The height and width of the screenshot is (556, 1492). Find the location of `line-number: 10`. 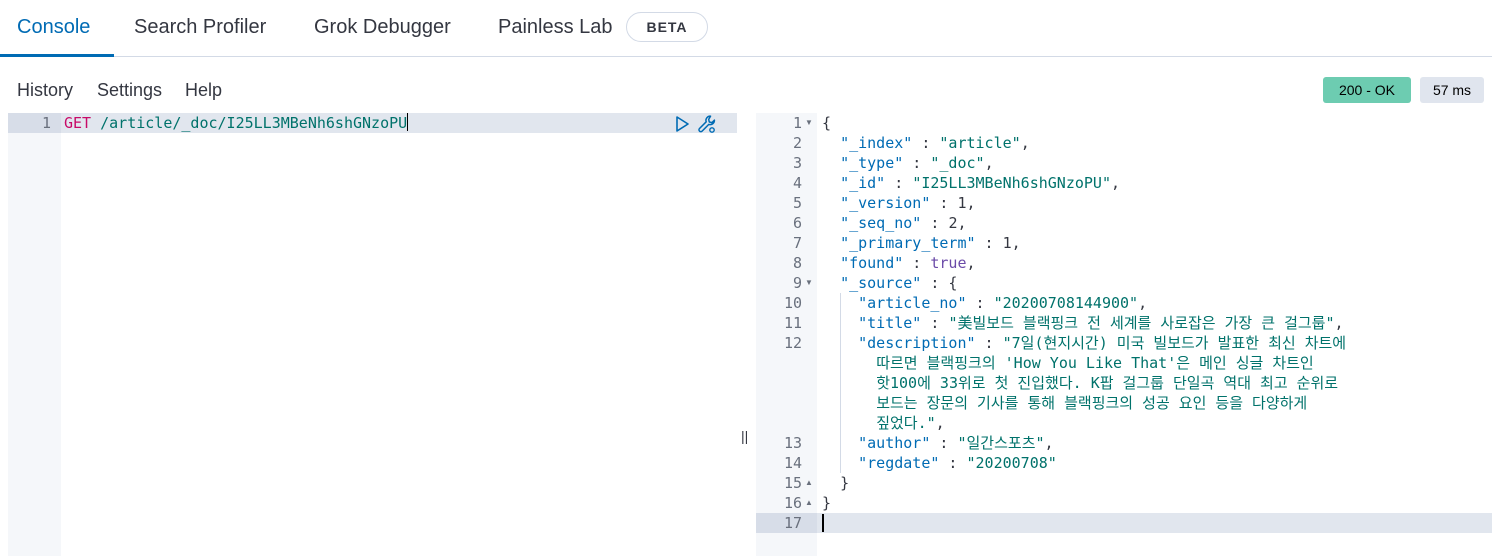

line-number: 10 is located at coordinates (792, 303).